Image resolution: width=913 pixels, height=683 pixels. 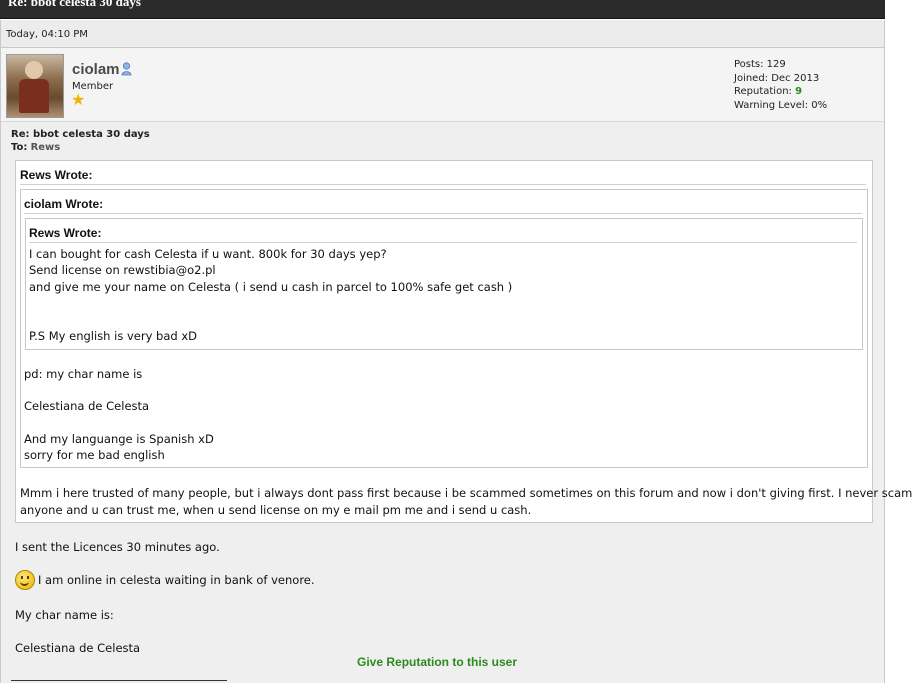 I want to click on quote-line: Send license on rewstibia@o2.pl, so click(x=122, y=270).